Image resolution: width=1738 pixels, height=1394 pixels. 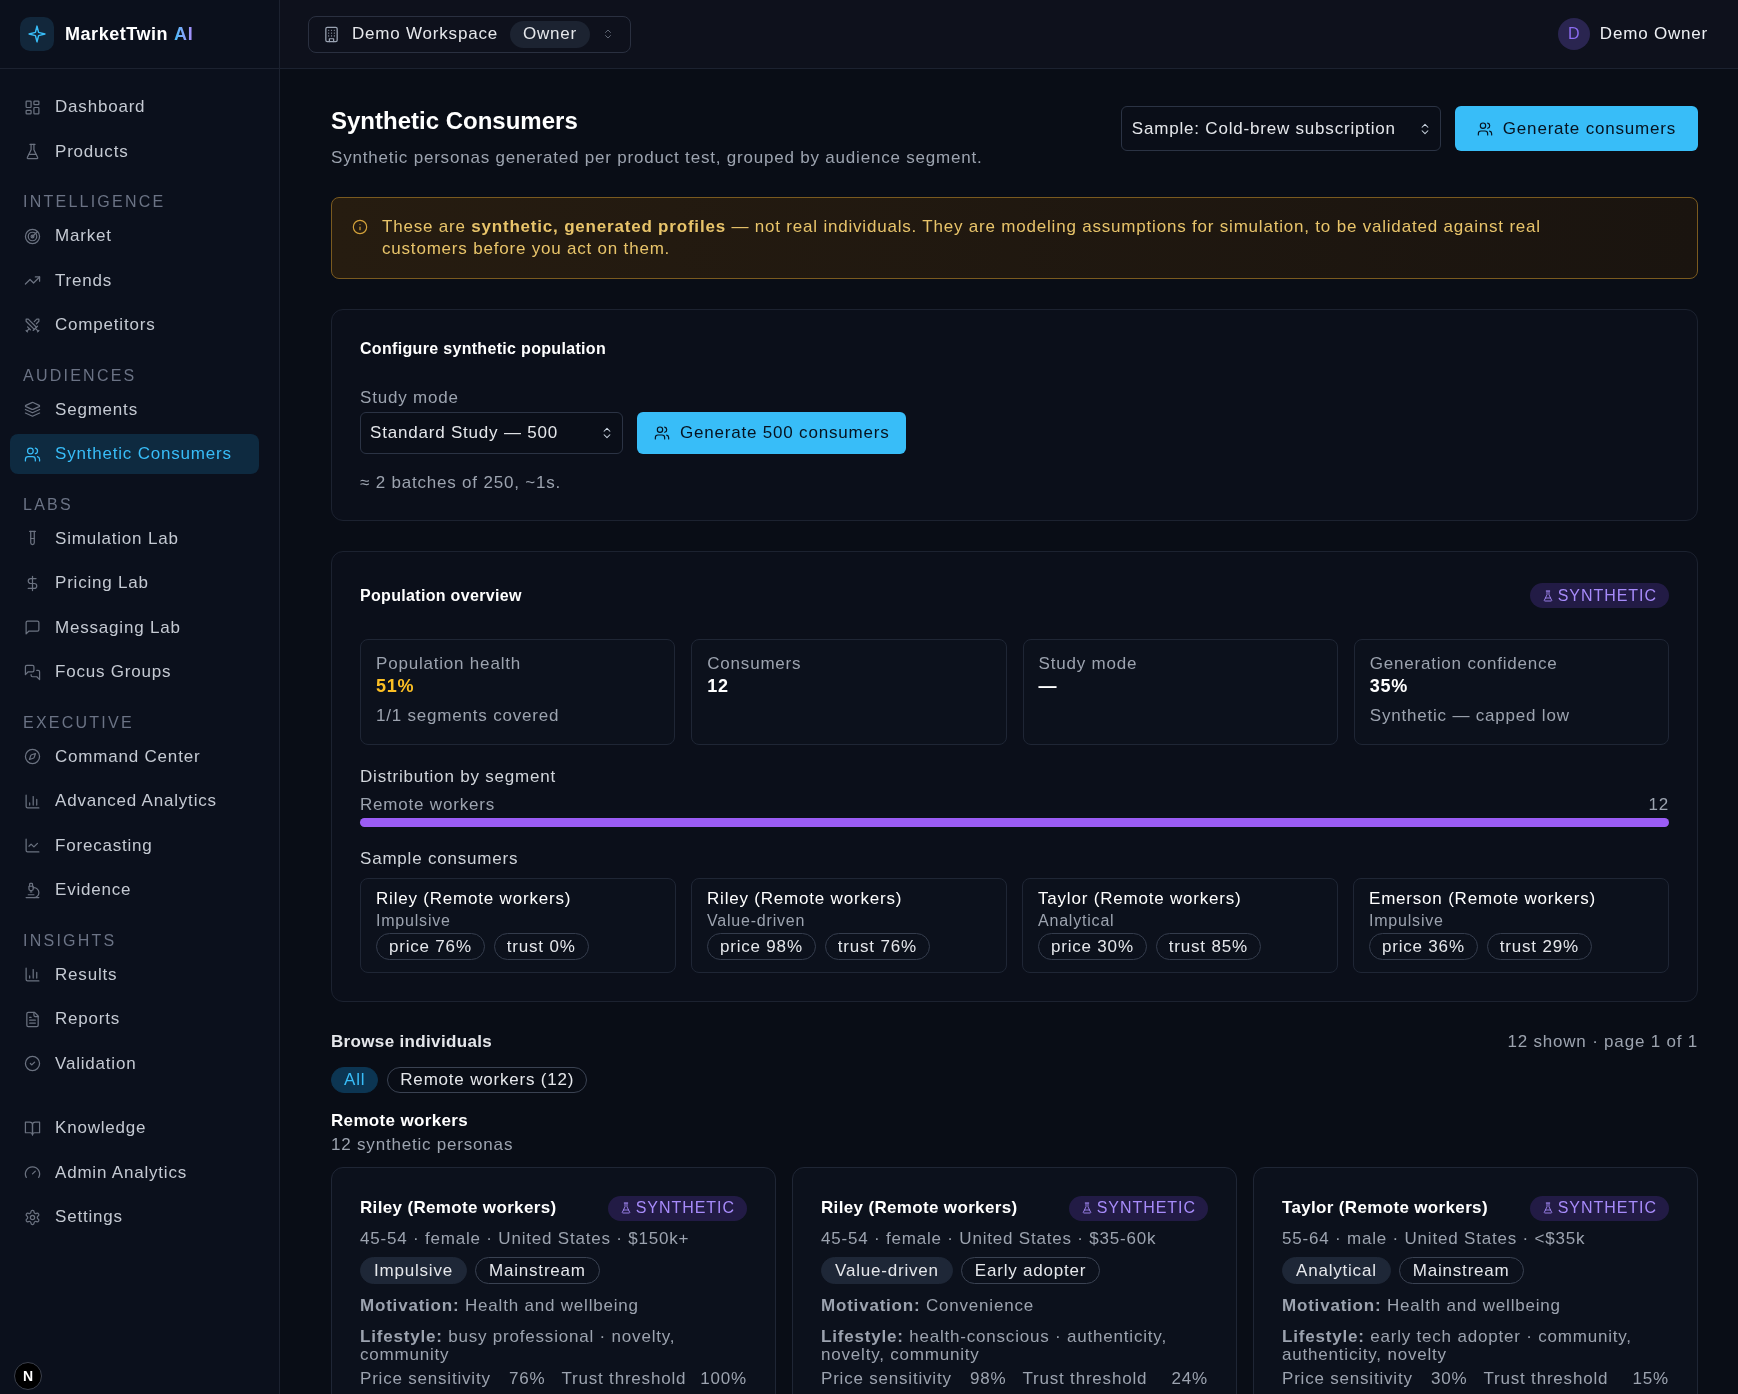 I want to click on stat-label: Population health, so click(x=448, y=664).